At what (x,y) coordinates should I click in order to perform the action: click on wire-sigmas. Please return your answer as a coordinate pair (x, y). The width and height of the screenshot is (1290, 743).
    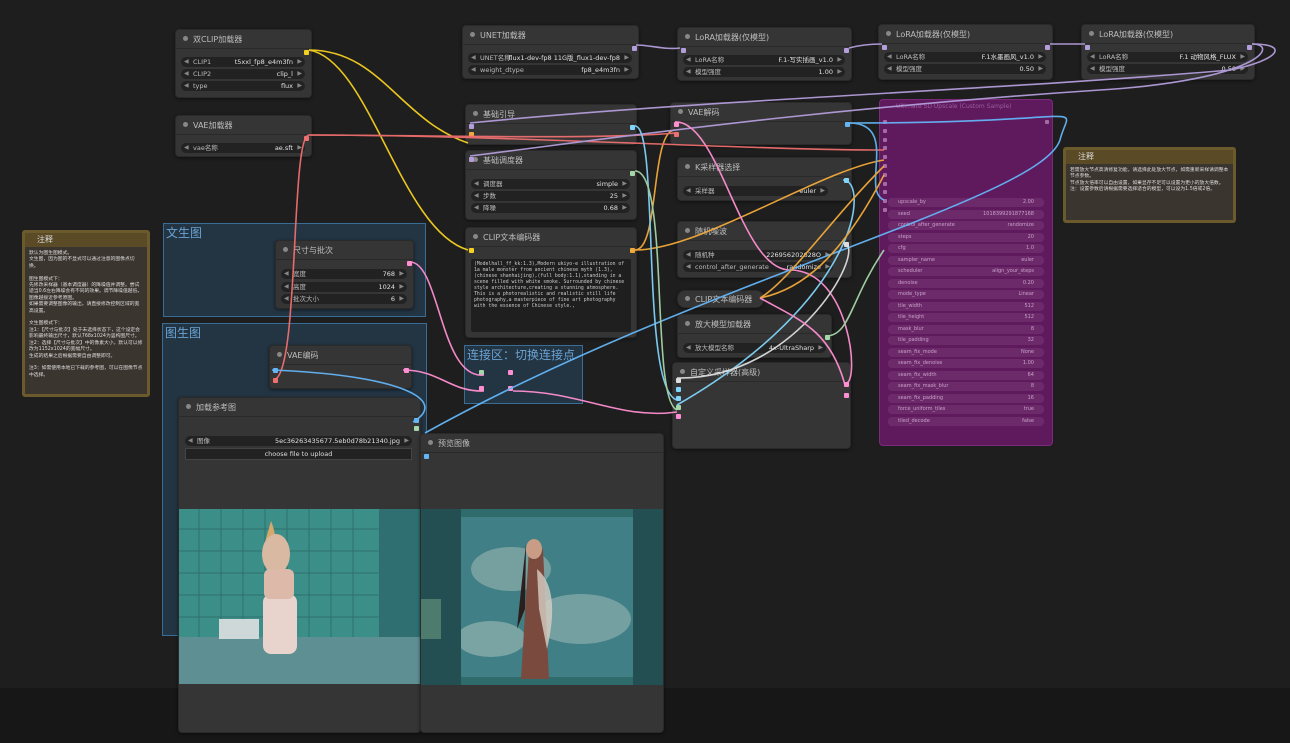
    Looking at the image, I should click on (656, 290).